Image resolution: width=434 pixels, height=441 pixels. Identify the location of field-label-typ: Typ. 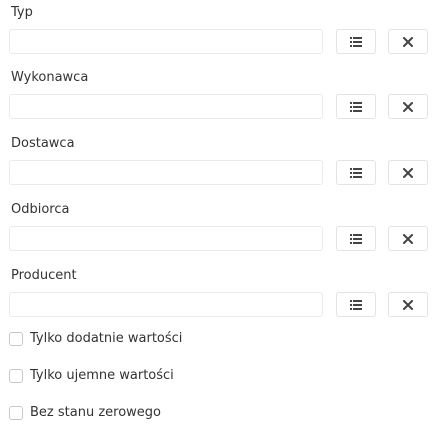
(22, 12).